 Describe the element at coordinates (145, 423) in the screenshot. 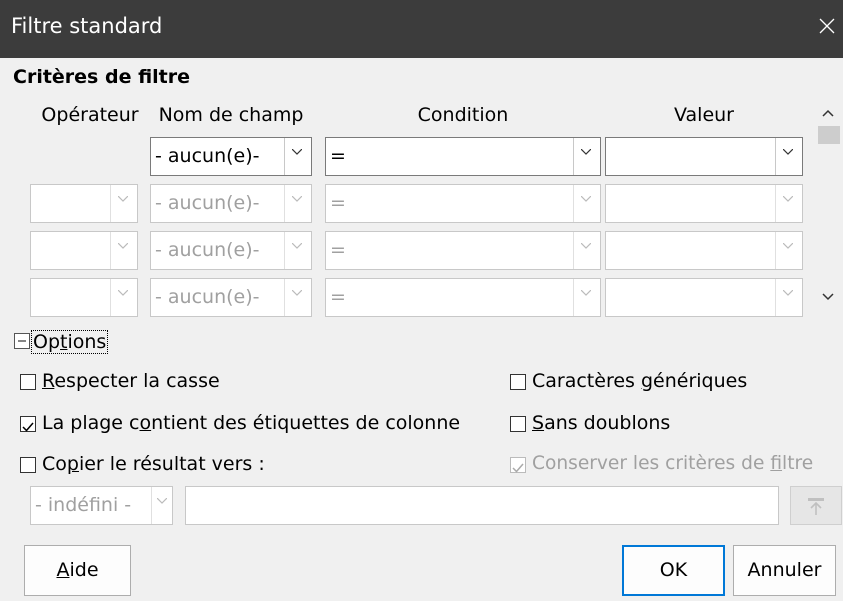

I see `label-mnemonic: o` at that location.